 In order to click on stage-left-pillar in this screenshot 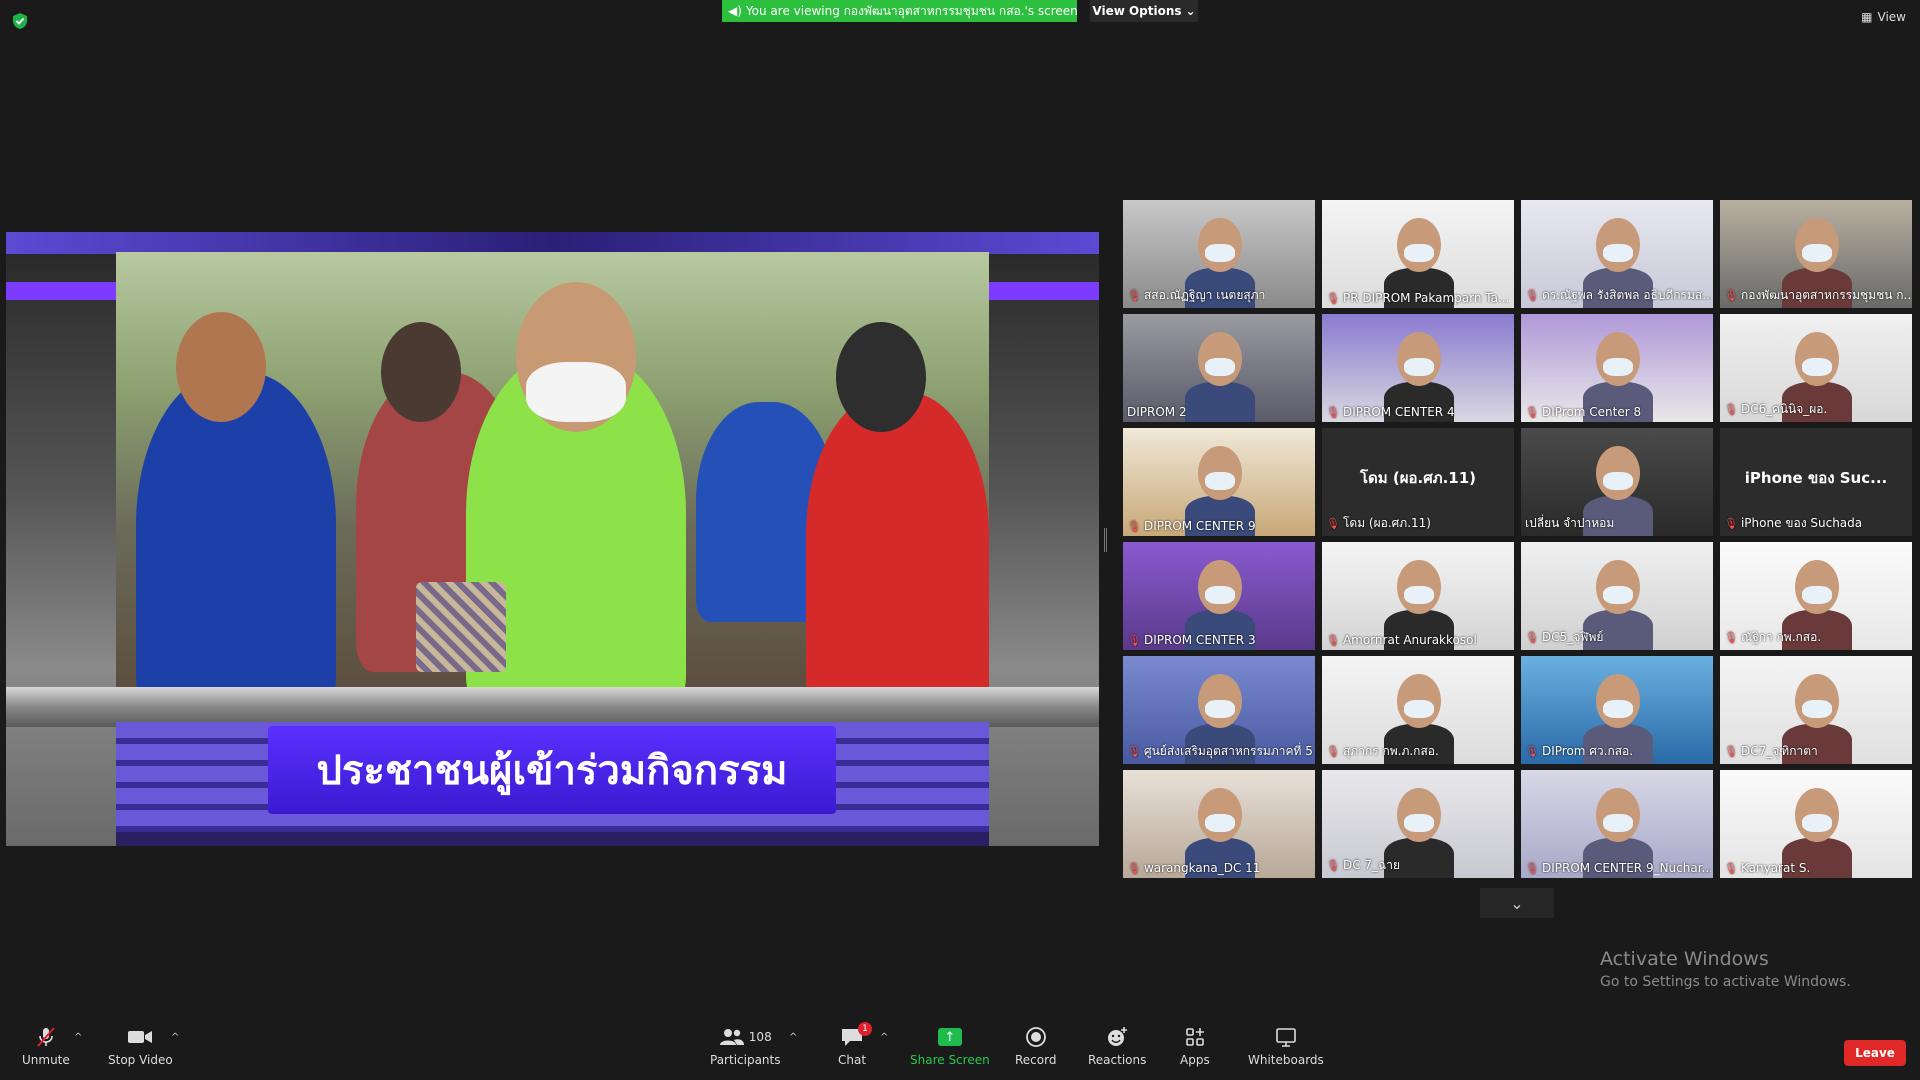, I will do `click(61, 550)`.